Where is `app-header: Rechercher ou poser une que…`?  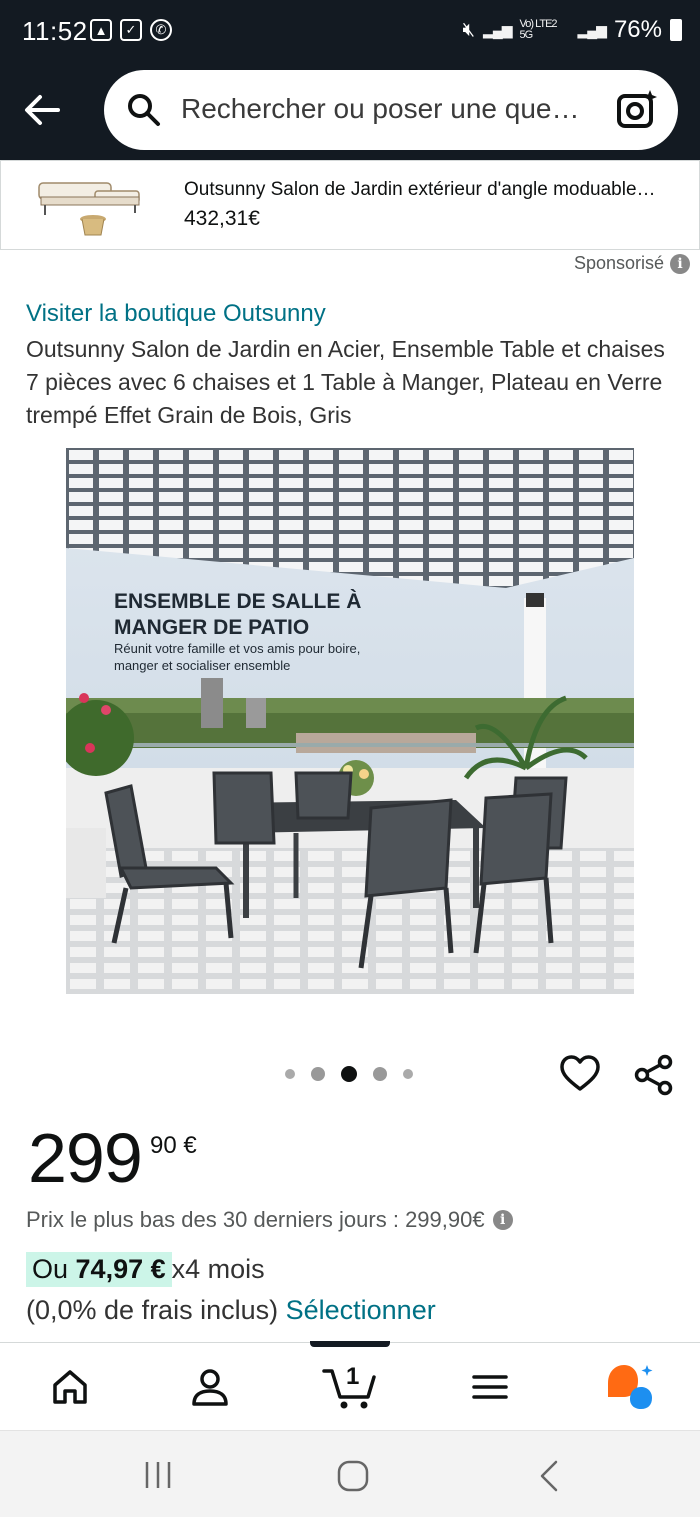 app-header: Rechercher ou poser une que… is located at coordinates (350, 111).